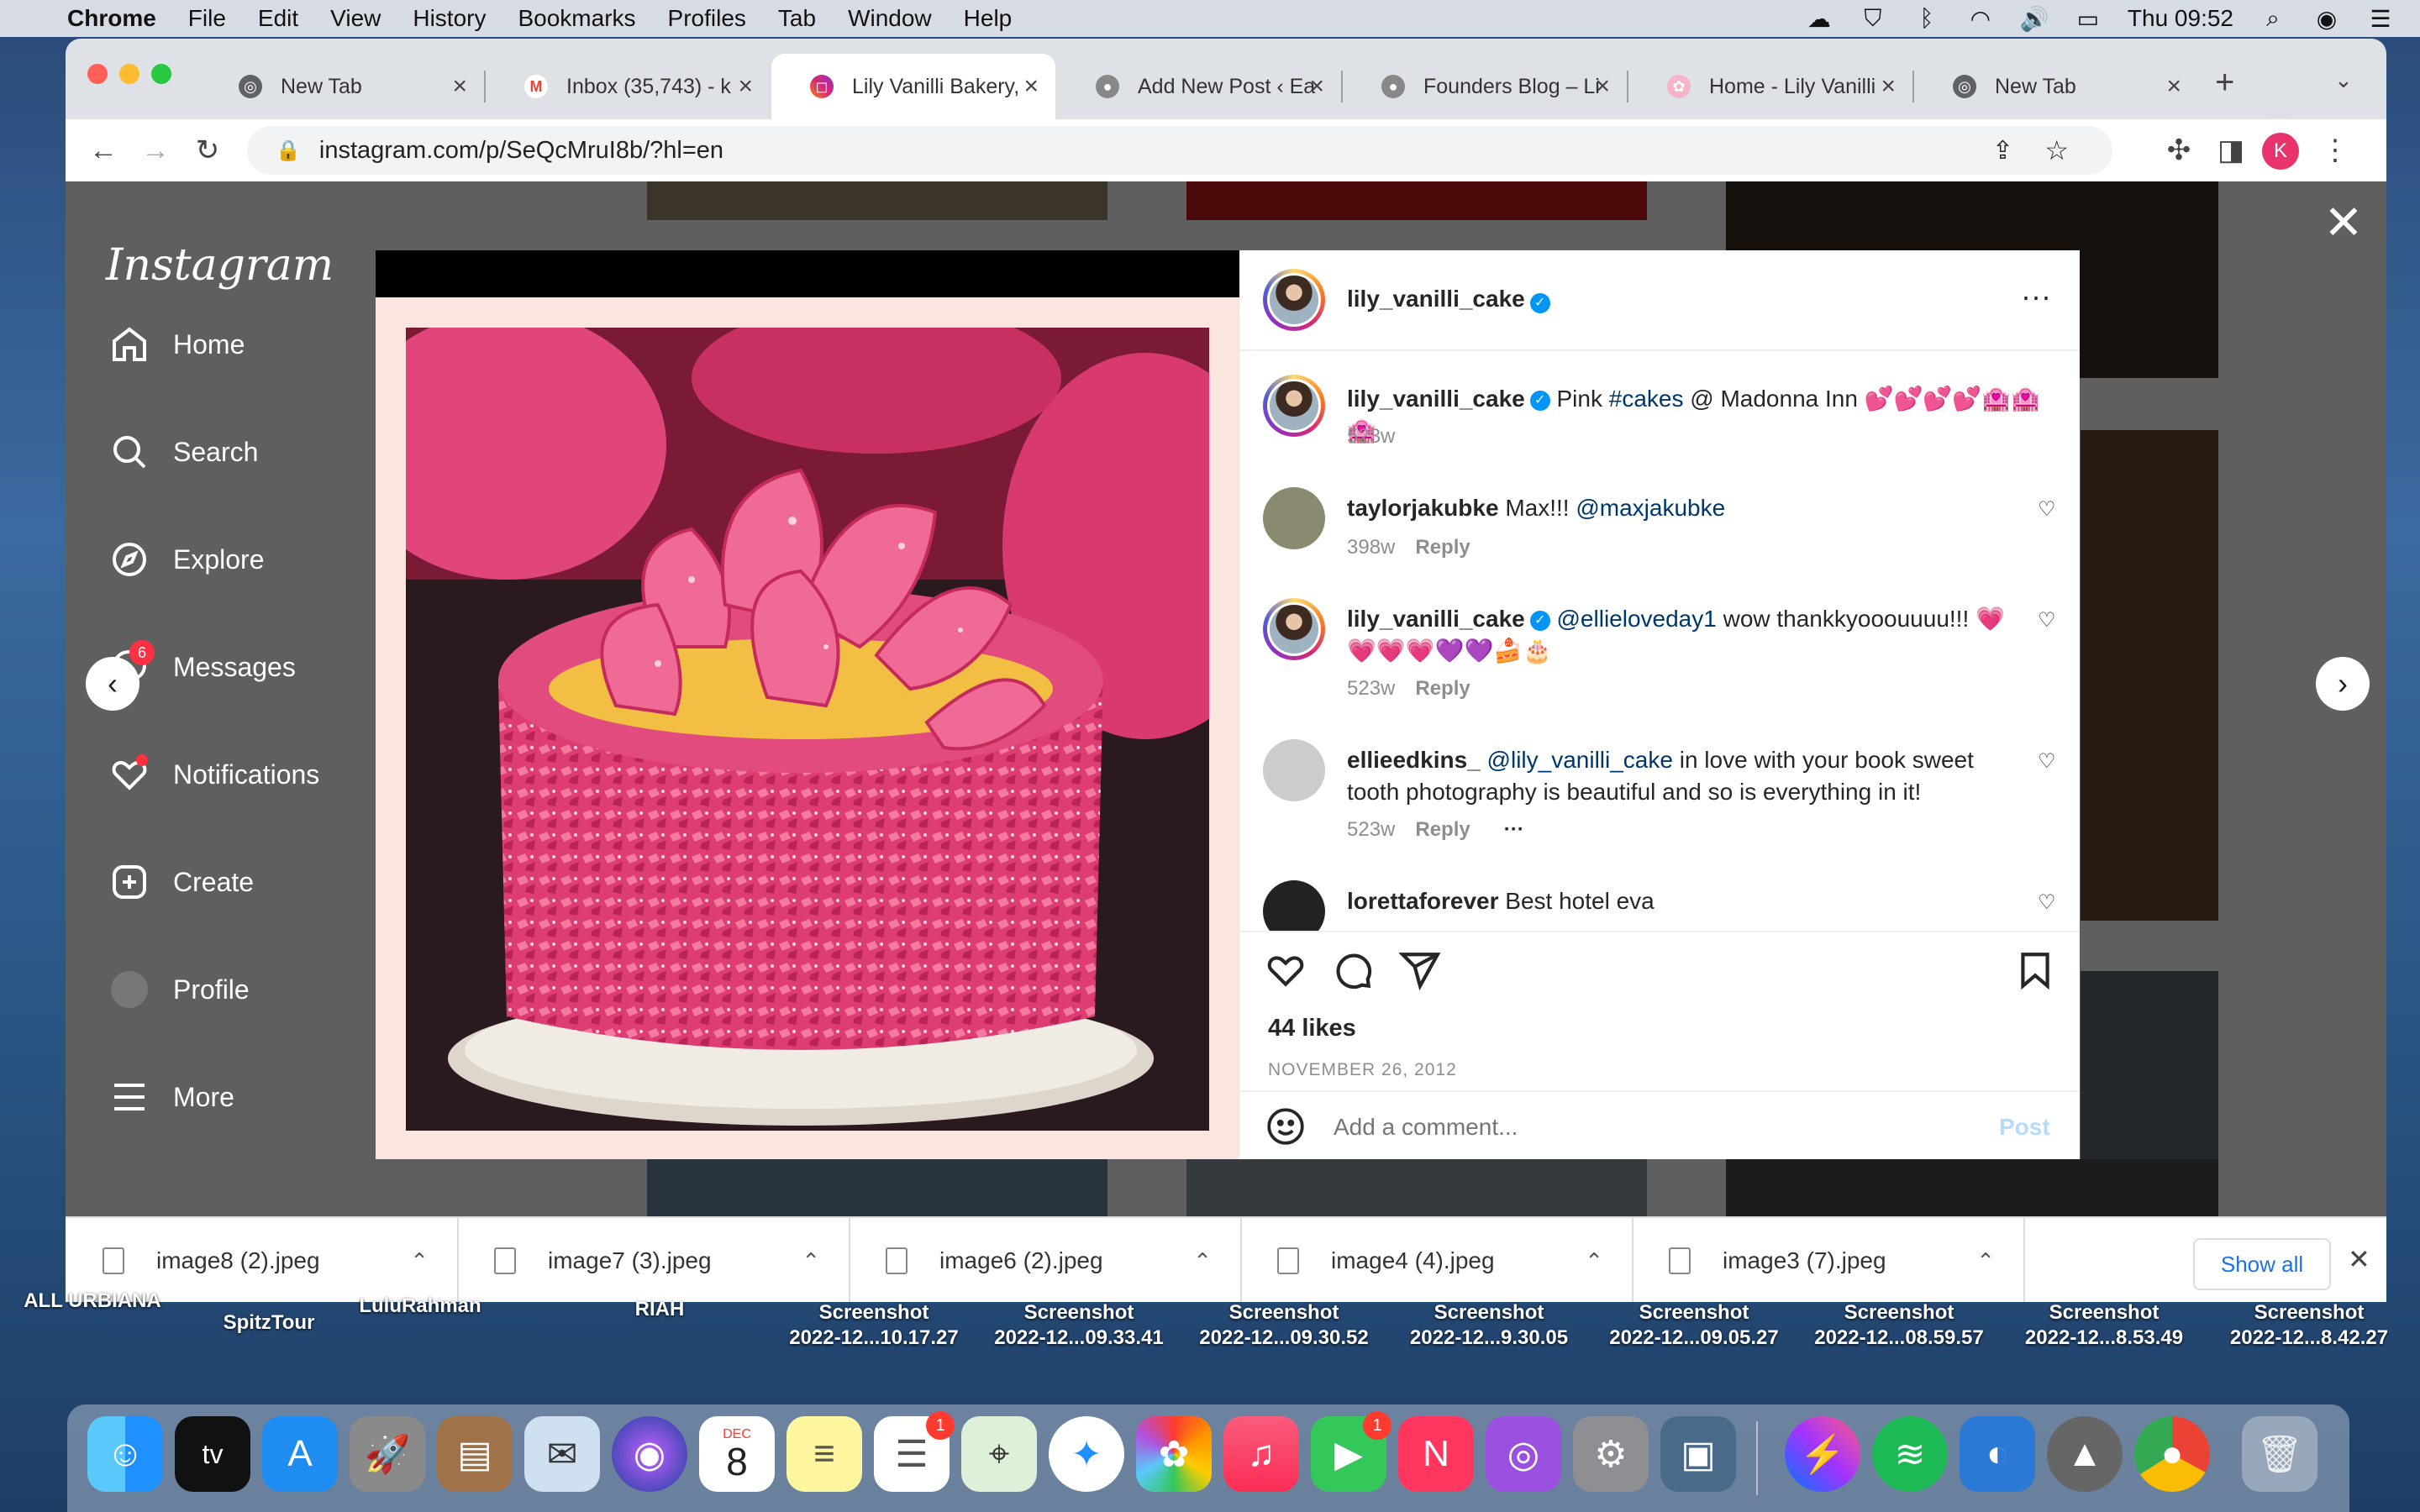  What do you see at coordinates (176, 344) in the screenshot?
I see `nav-home: Home` at bounding box center [176, 344].